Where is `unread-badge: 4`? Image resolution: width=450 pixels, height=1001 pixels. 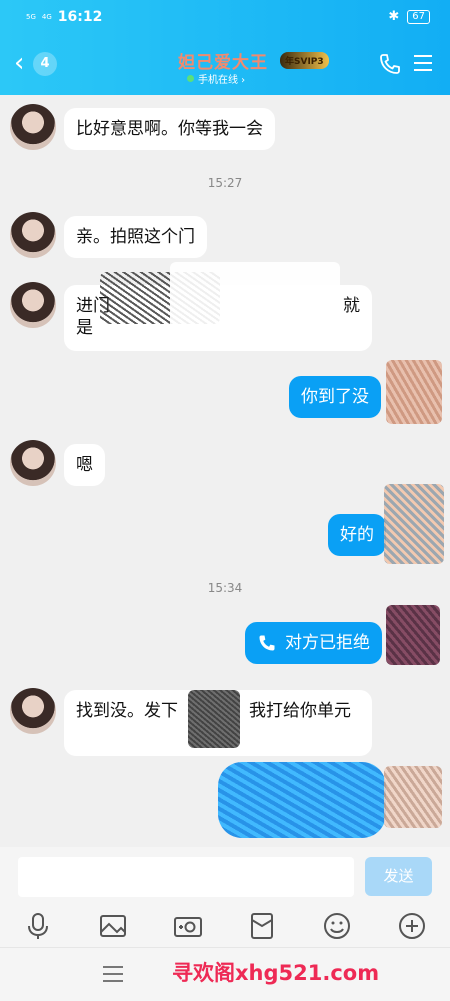
unread-badge: 4 is located at coordinates (45, 64).